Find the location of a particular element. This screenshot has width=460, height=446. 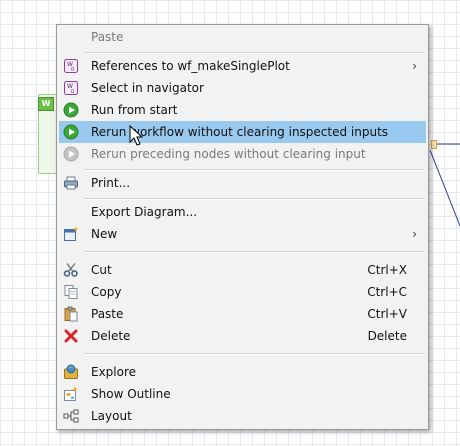

node-output-port is located at coordinates (434, 144).